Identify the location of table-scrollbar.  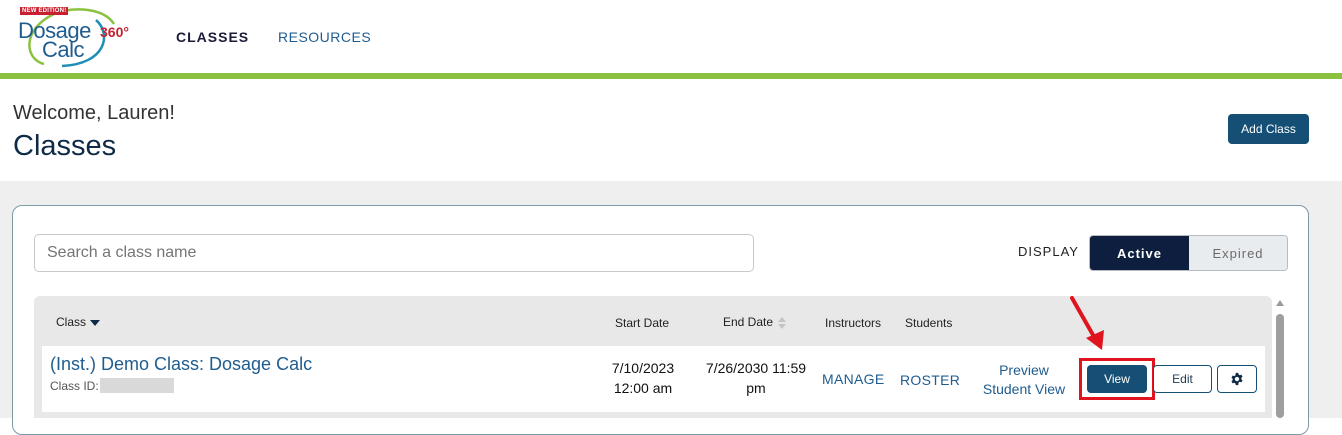
(1280, 357).